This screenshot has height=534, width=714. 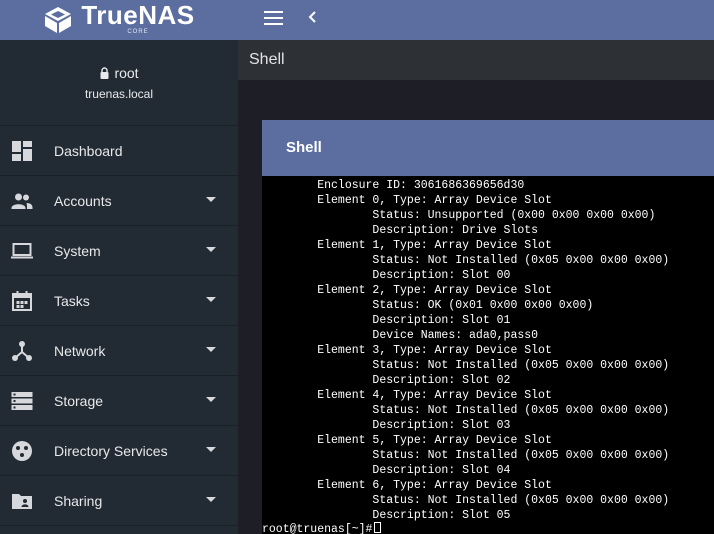 I want to click on terminal-line: Status: OK (0x01 0x00 0x00 0x00), so click(x=428, y=305).